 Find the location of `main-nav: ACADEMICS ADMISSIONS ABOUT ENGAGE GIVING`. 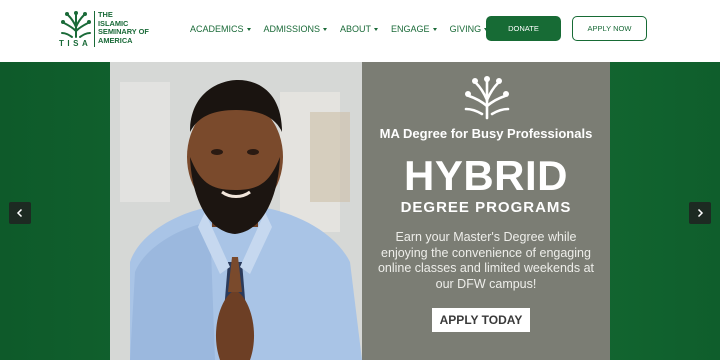

main-nav: ACADEMICS ADMISSIONS ABOUT ENGAGE GIVING is located at coordinates (345, 29).